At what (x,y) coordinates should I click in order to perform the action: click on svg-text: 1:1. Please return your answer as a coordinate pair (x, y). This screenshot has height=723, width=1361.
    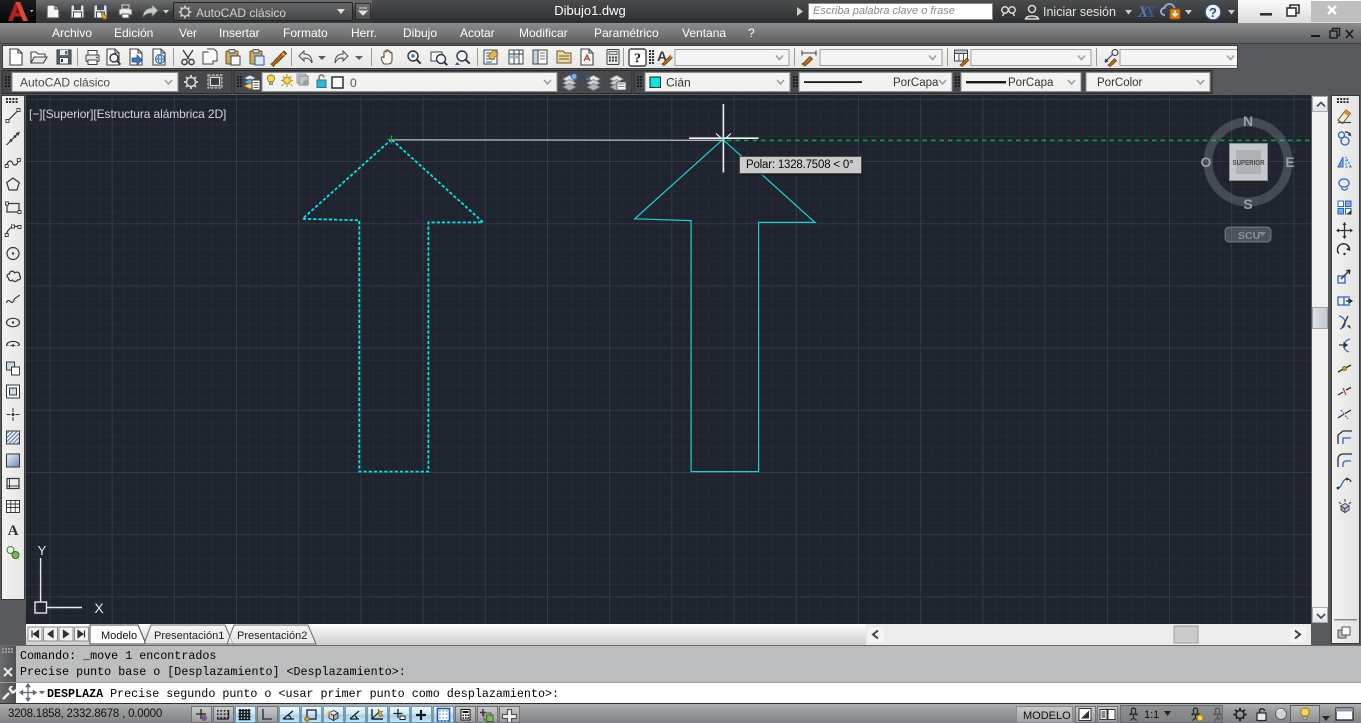
    Looking at the image, I should click on (1151, 715).